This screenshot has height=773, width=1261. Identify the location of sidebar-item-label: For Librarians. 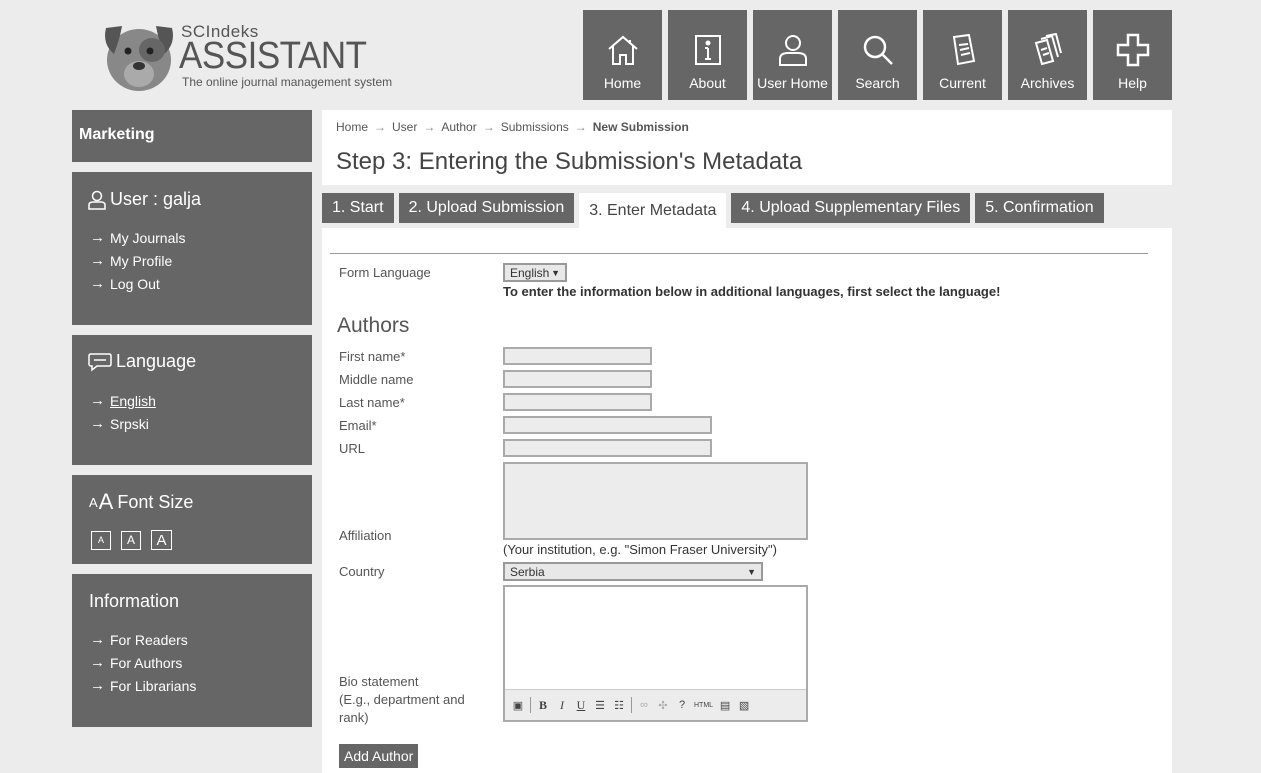
(153, 685).